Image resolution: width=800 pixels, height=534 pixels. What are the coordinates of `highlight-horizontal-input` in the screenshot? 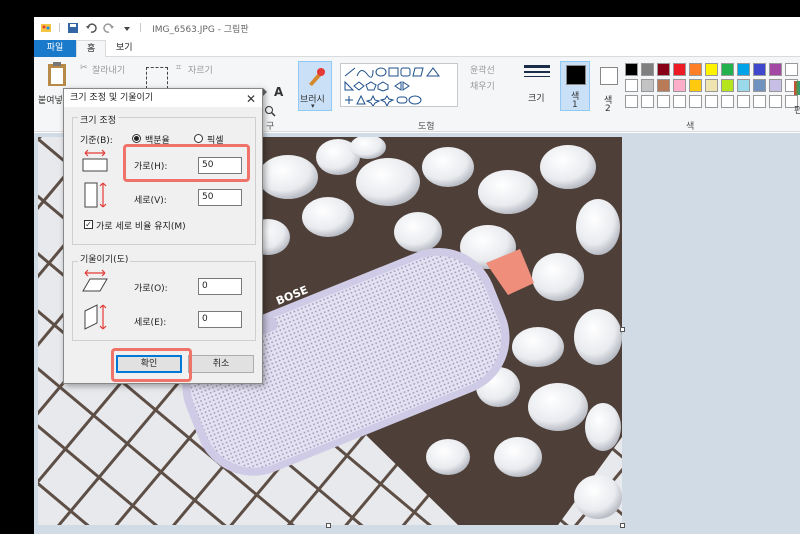 It's located at (186, 163).